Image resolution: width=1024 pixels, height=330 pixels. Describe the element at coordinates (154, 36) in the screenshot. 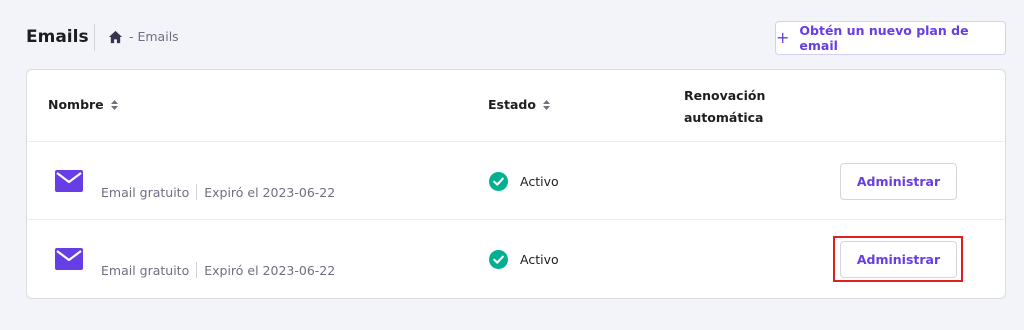

I see `breadcrumb-current: - Emails` at that location.